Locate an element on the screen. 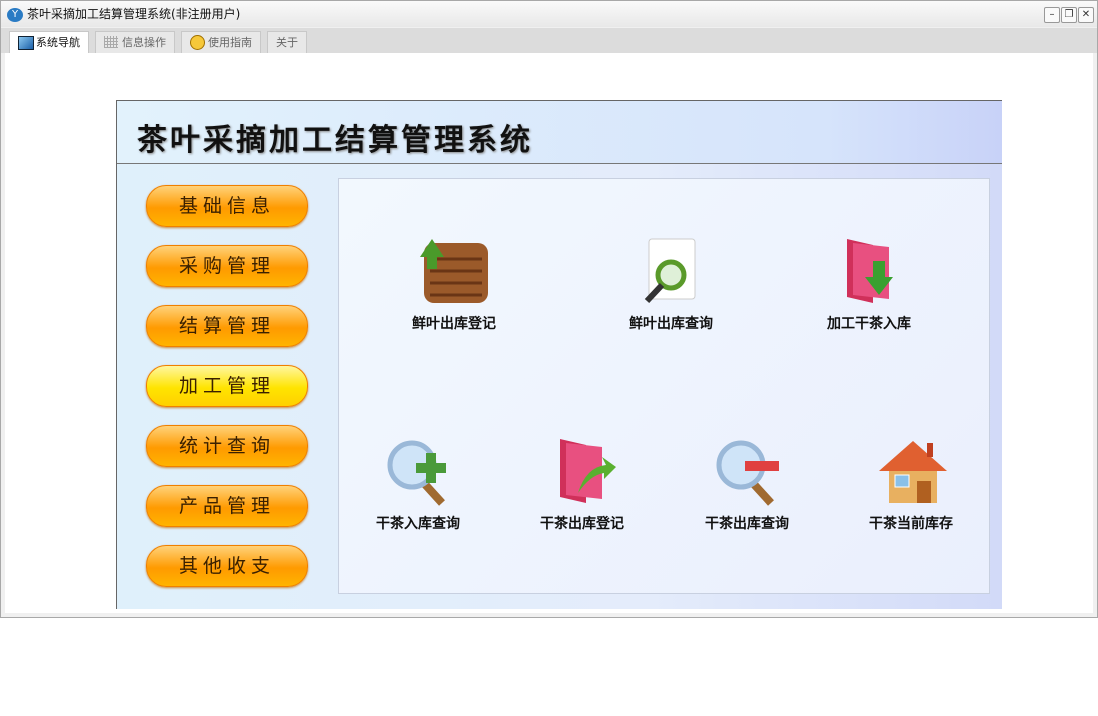  tab-label: 信息操作 is located at coordinates (144, 42).